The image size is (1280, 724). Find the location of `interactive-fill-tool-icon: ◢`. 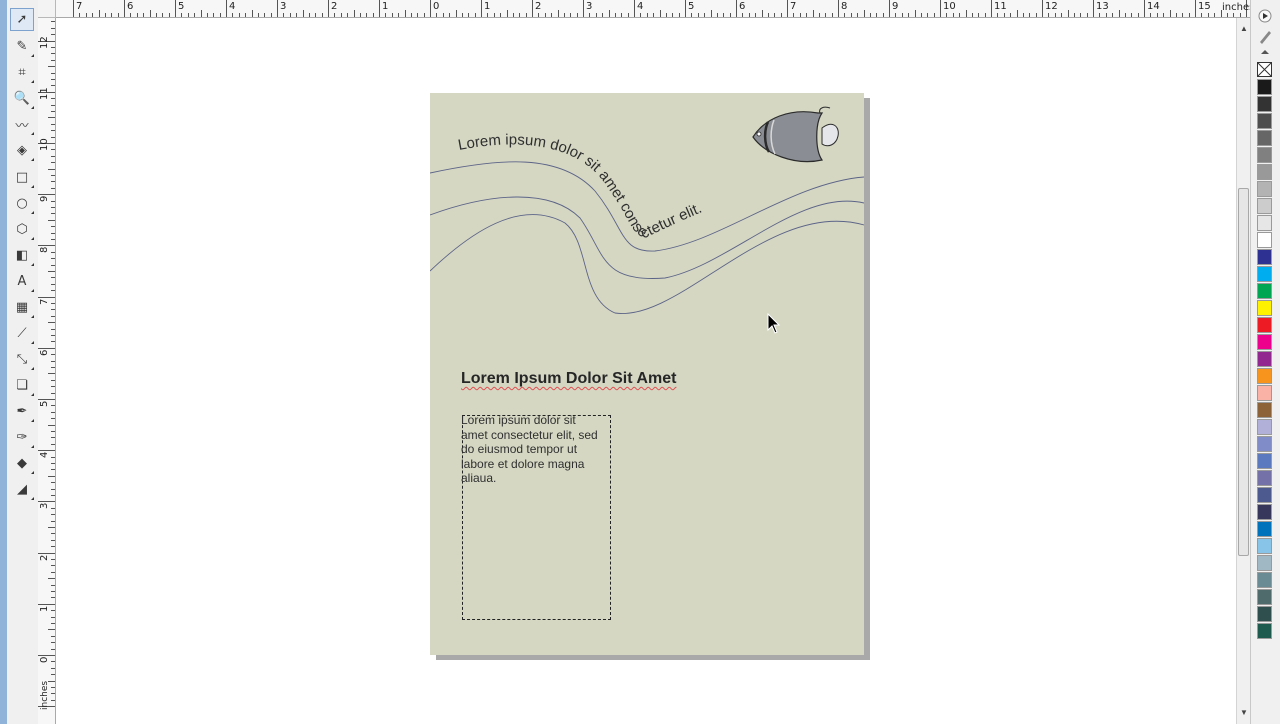

interactive-fill-tool-icon: ◢ is located at coordinates (22, 489).